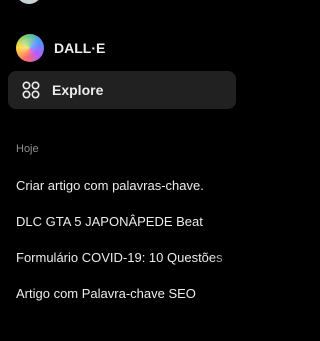  I want to click on grid-icon, so click(31, 90).